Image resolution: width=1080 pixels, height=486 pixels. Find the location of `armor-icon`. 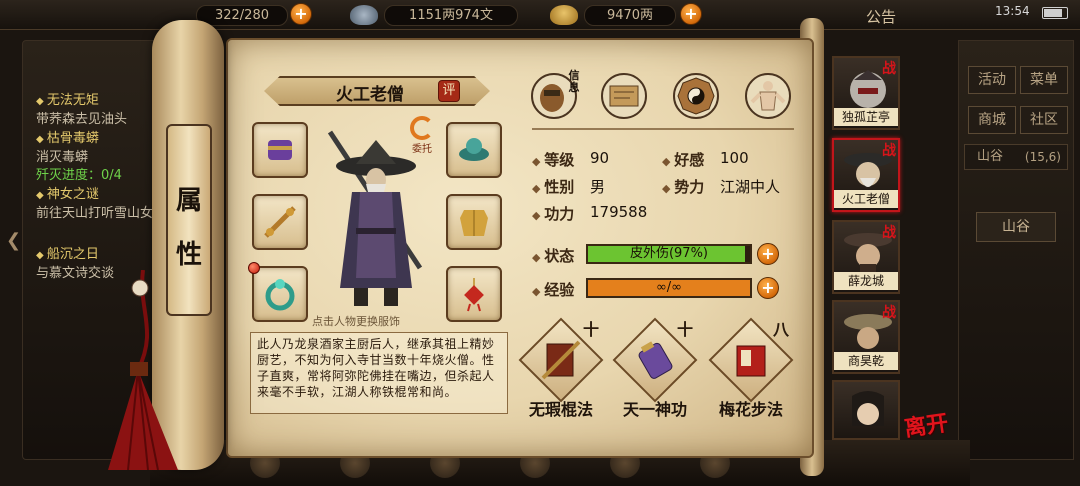

armor-icon is located at coordinates (474, 223).